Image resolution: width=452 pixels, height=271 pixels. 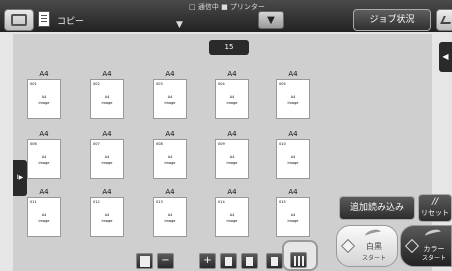 I want to click on status-legend: □ 通信中 ■ プリンター, so click(x=227, y=7).